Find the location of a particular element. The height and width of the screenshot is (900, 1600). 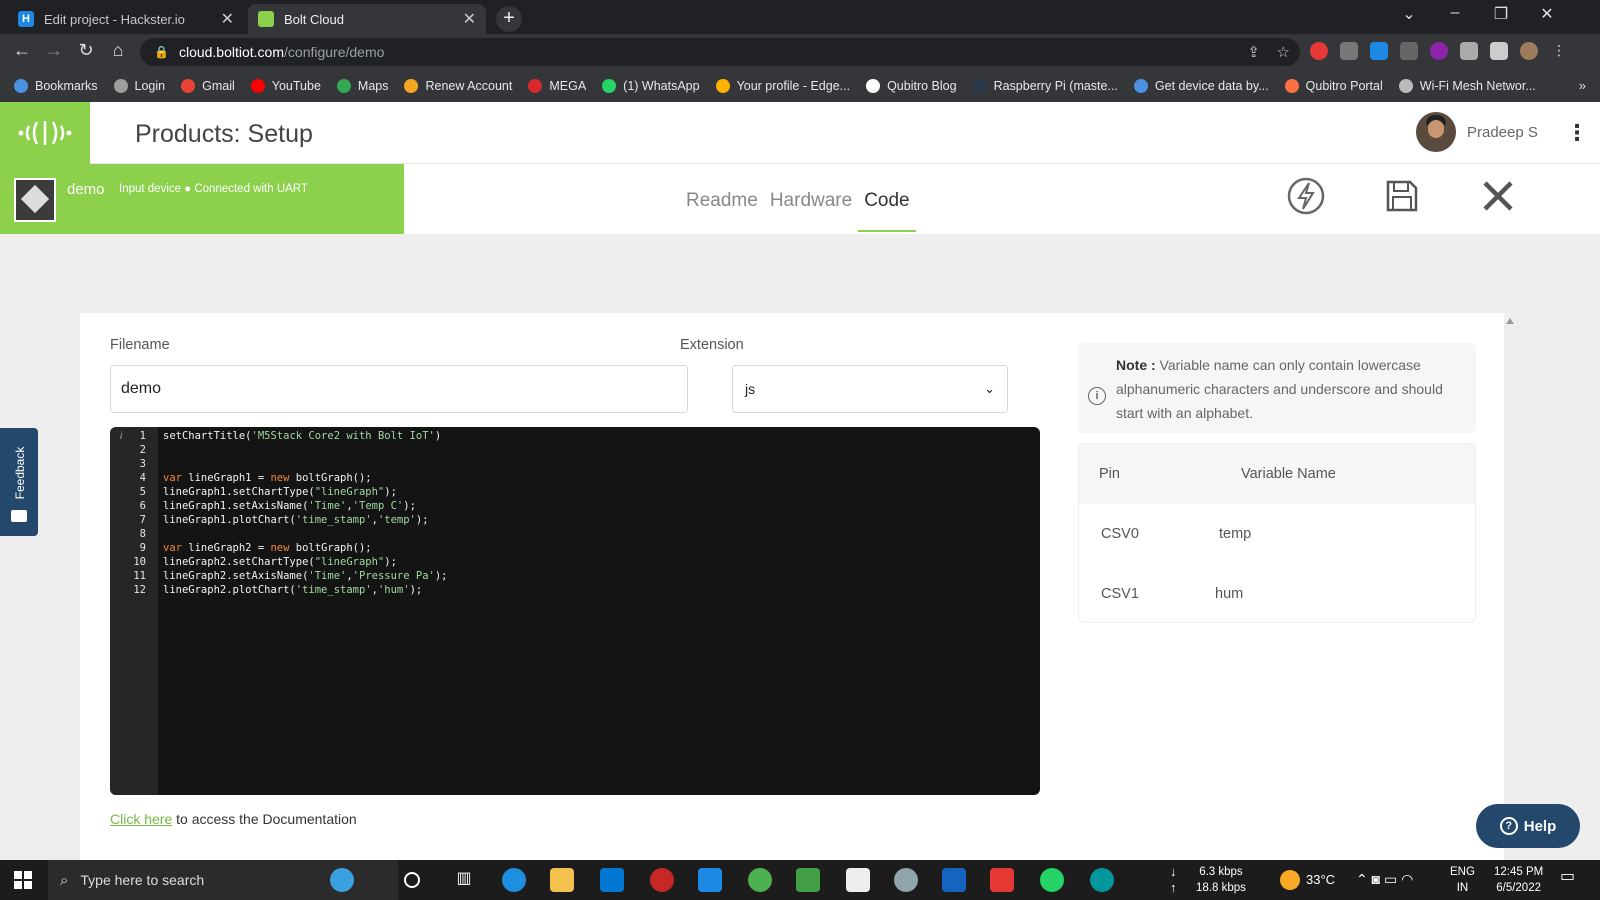

system-tray-icons: ⌃ ◙ ▭ ◠ is located at coordinates (1384, 879).